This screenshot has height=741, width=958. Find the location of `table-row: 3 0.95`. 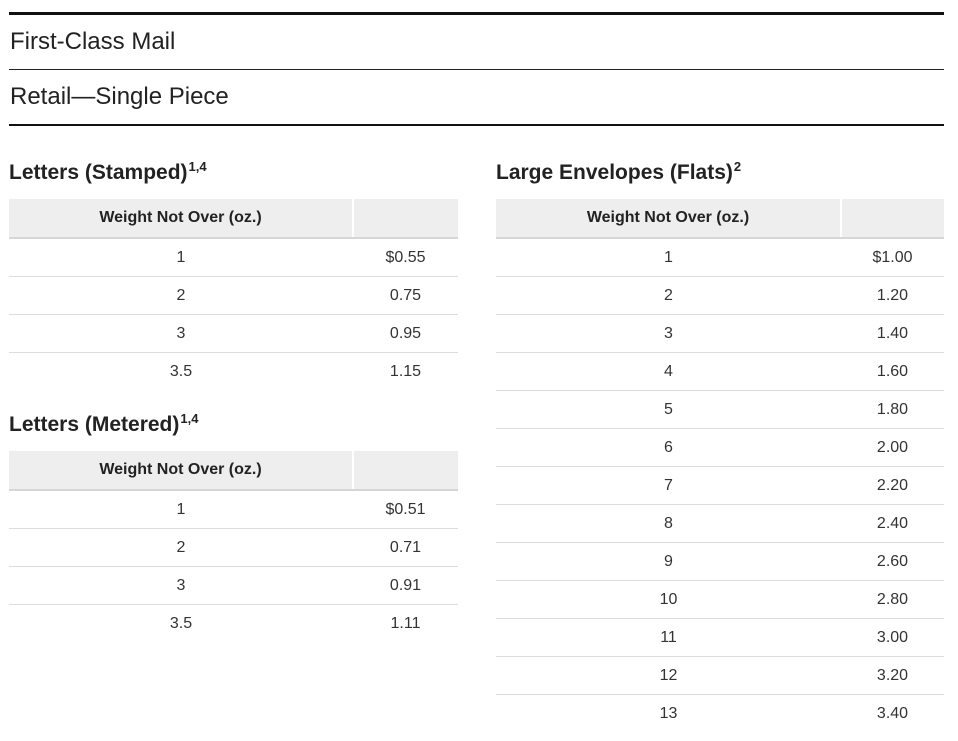

table-row: 3 0.95 is located at coordinates (233, 333).